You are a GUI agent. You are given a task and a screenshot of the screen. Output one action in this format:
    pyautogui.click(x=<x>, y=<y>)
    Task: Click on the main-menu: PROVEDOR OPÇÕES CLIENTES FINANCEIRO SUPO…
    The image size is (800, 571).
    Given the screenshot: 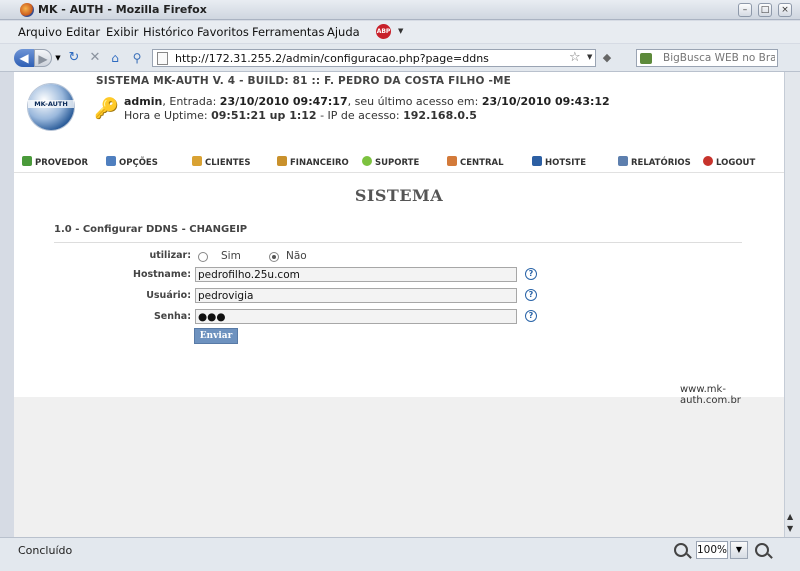 What is the action you would take?
    pyautogui.click(x=399, y=163)
    